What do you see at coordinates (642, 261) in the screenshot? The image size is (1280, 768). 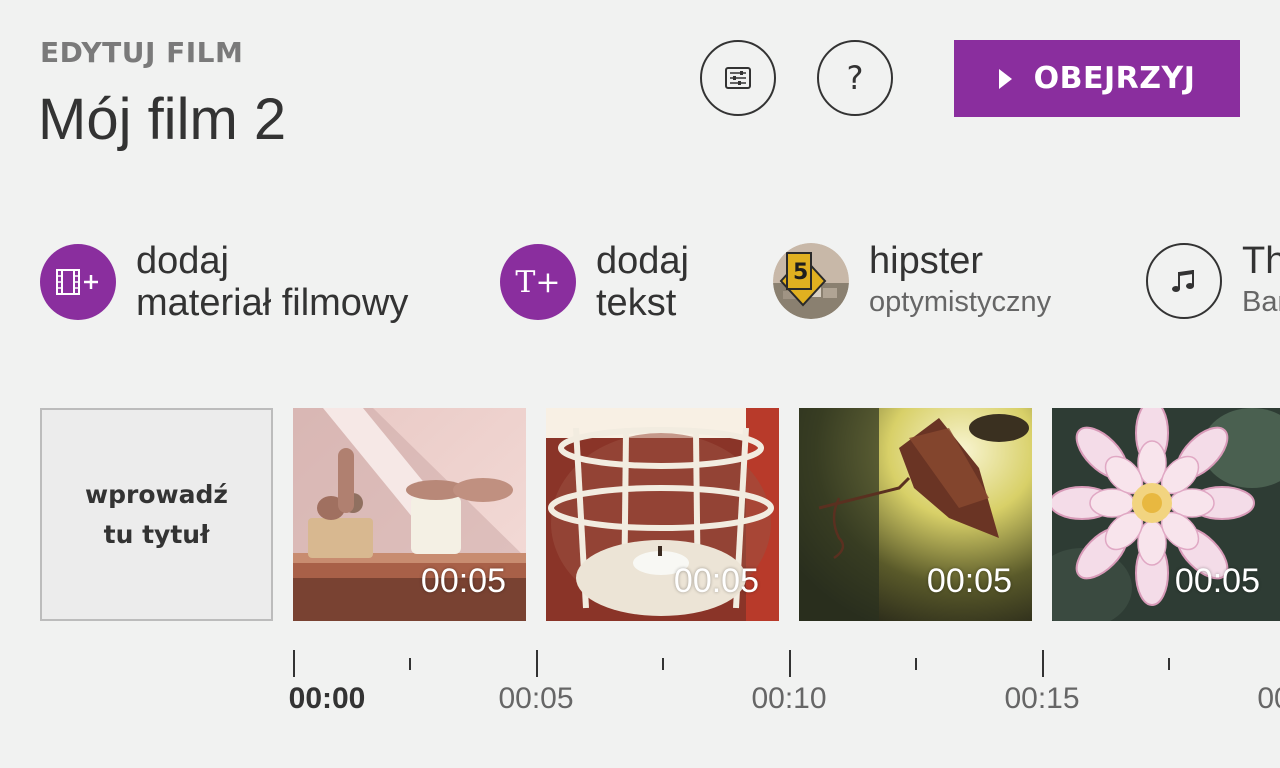 I see `add-text-label-1: dodaj` at bounding box center [642, 261].